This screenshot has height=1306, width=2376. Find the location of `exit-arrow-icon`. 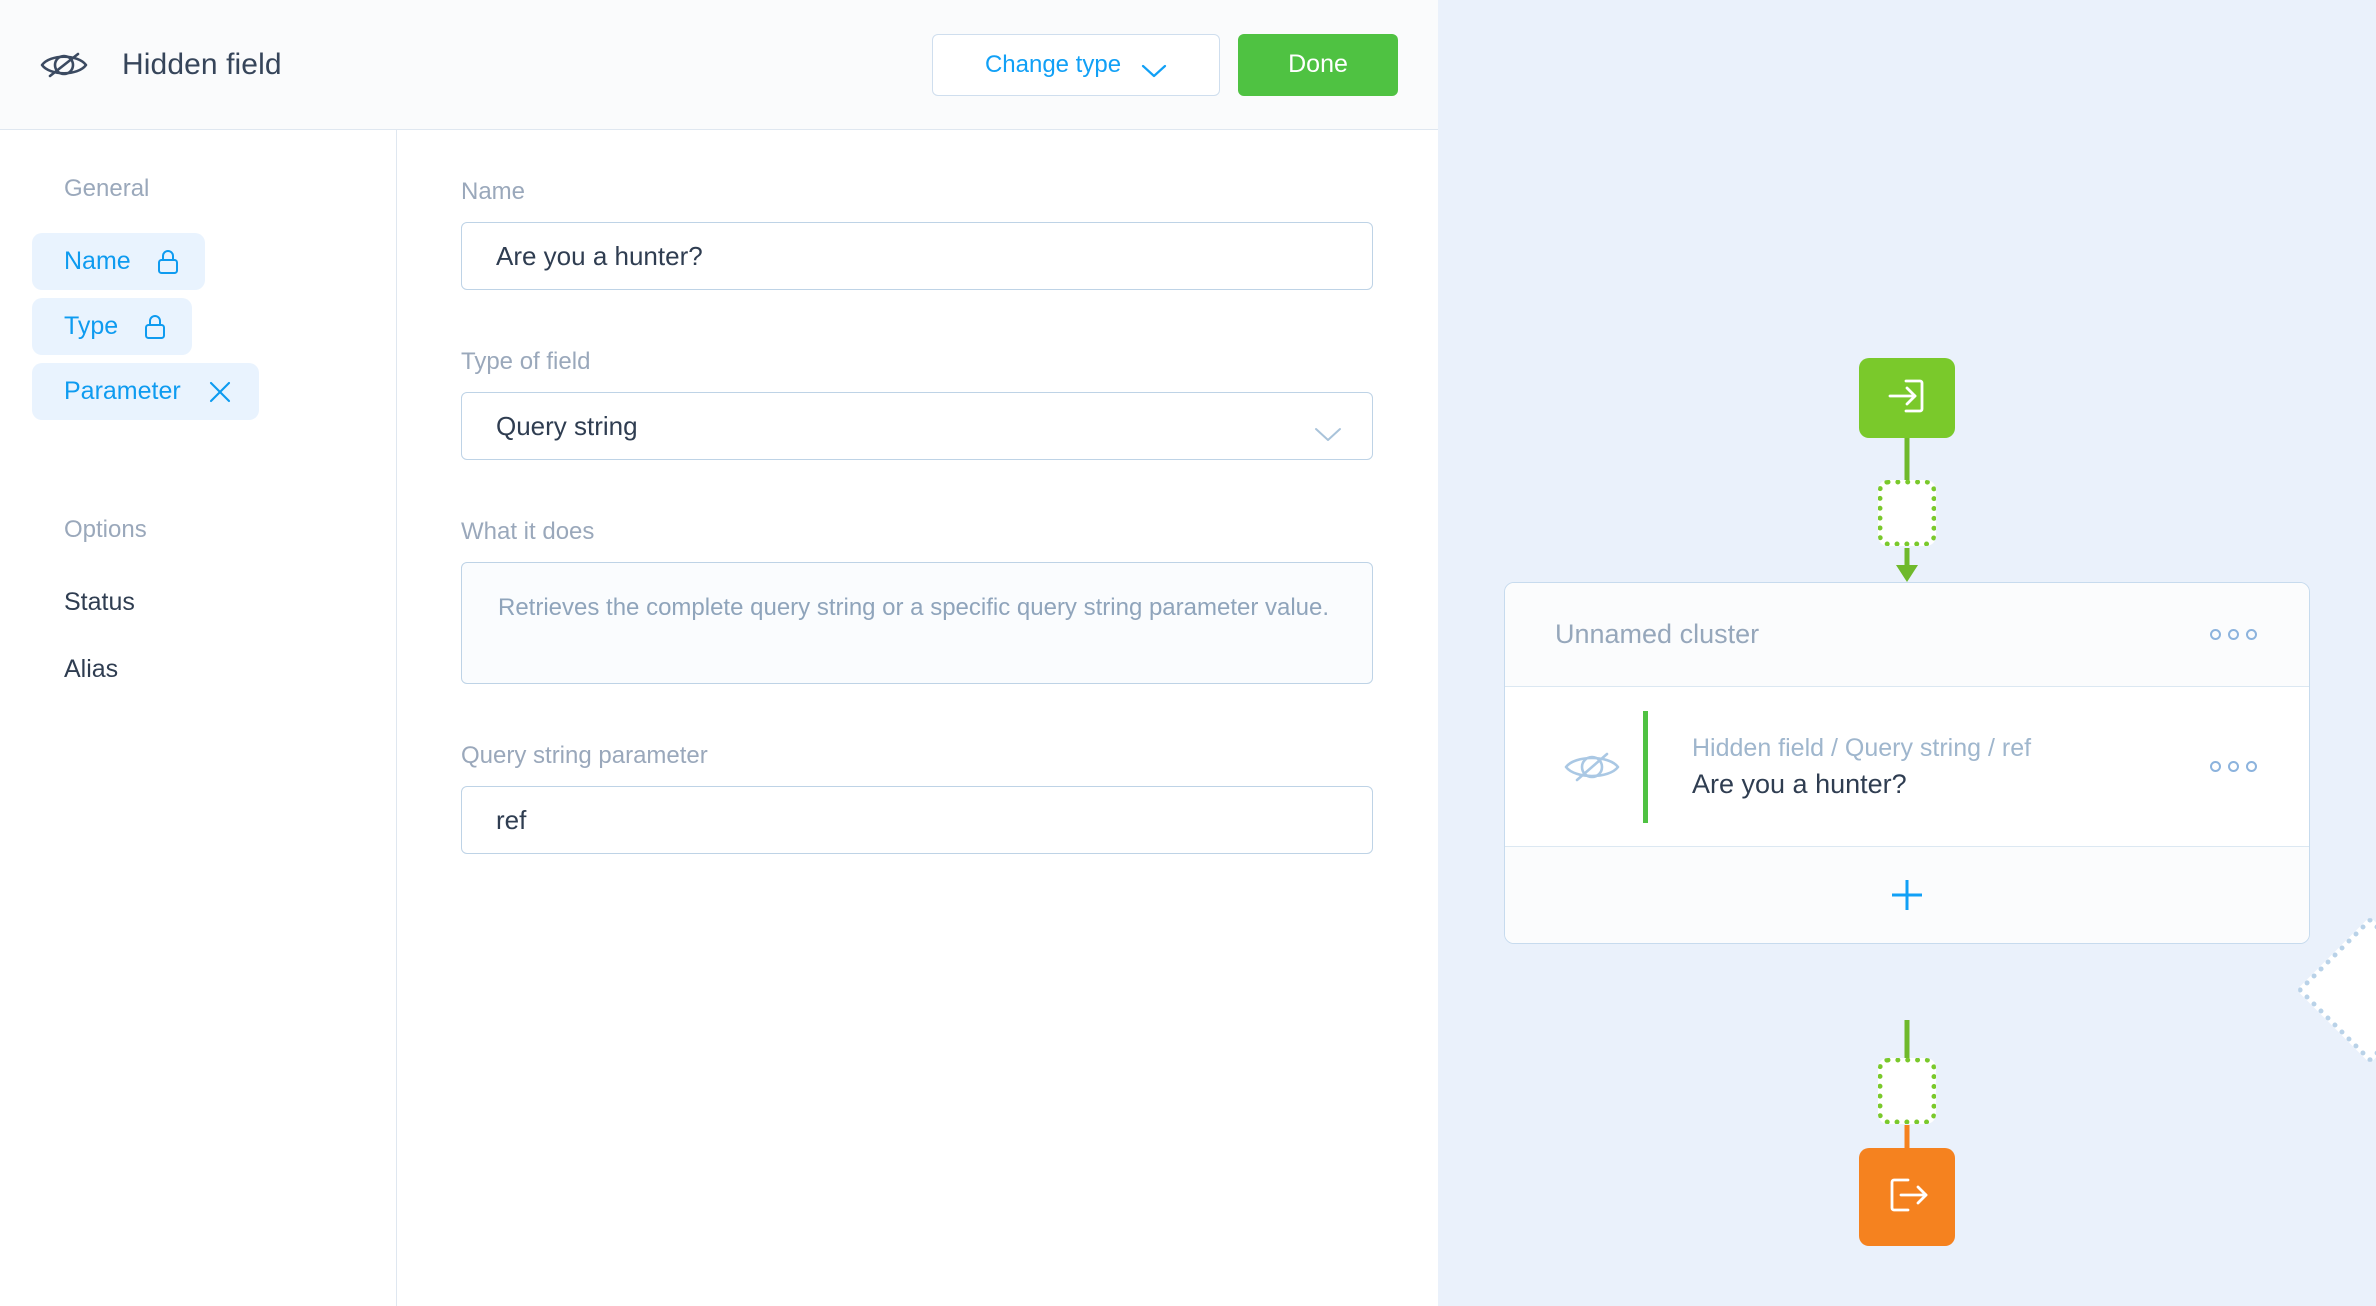

exit-arrow-icon is located at coordinates (1907, 1197).